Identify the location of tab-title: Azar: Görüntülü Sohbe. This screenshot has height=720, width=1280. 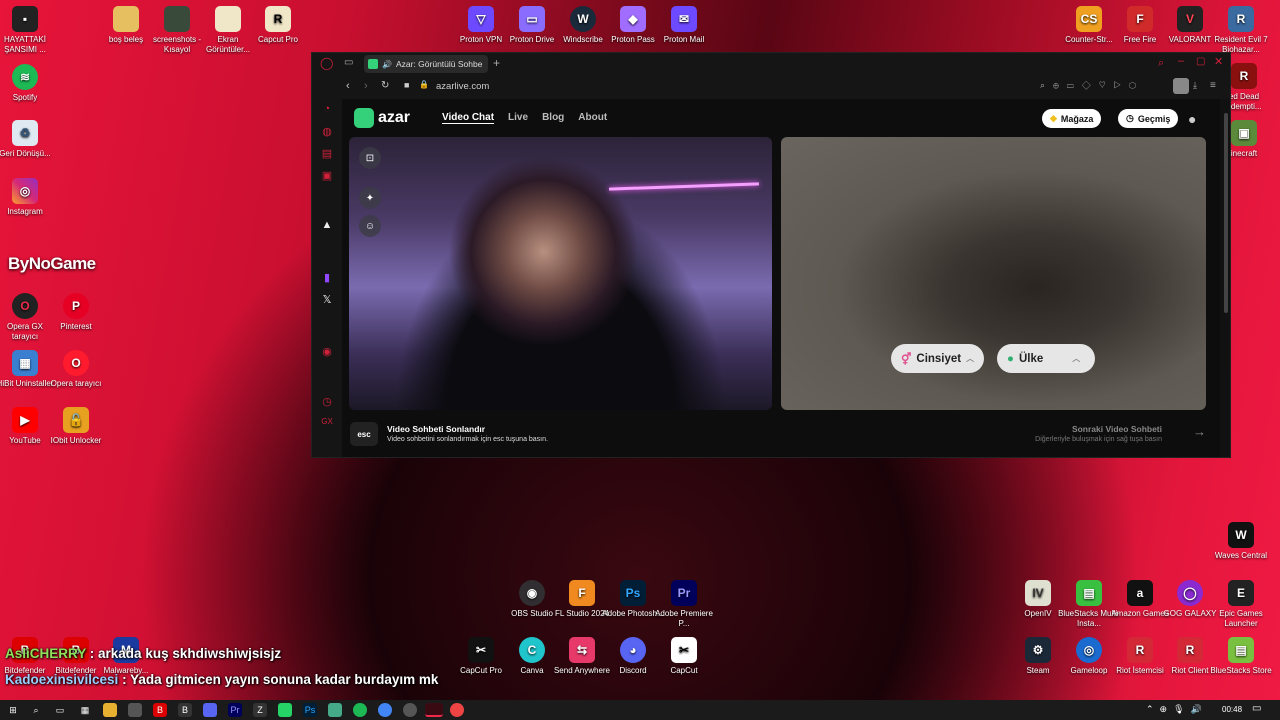
(439, 64).